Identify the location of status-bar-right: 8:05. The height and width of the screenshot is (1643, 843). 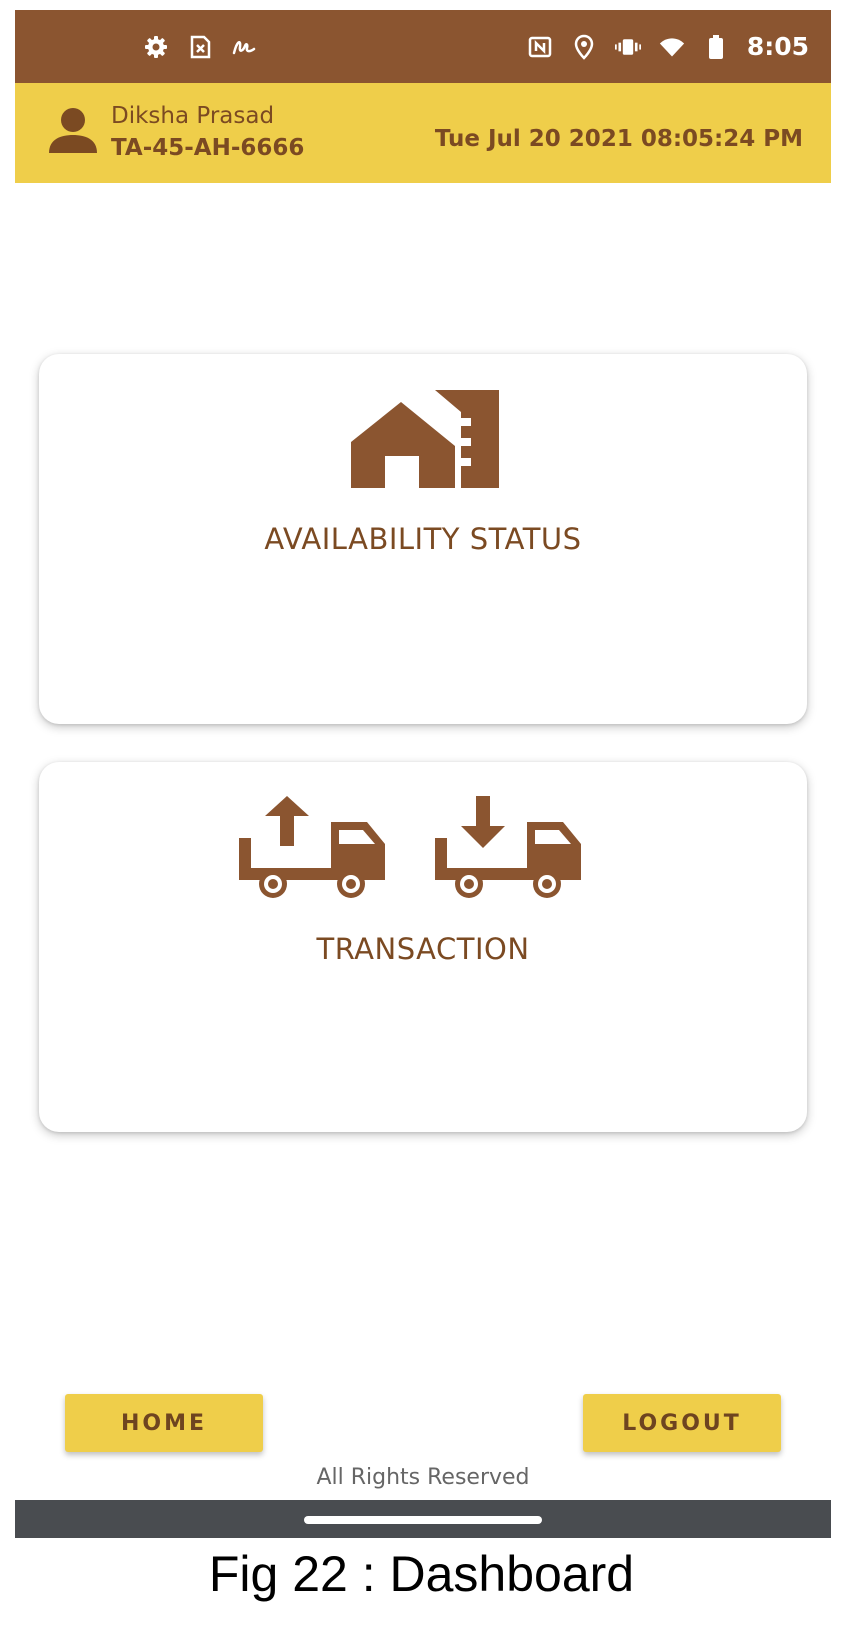
(668, 46).